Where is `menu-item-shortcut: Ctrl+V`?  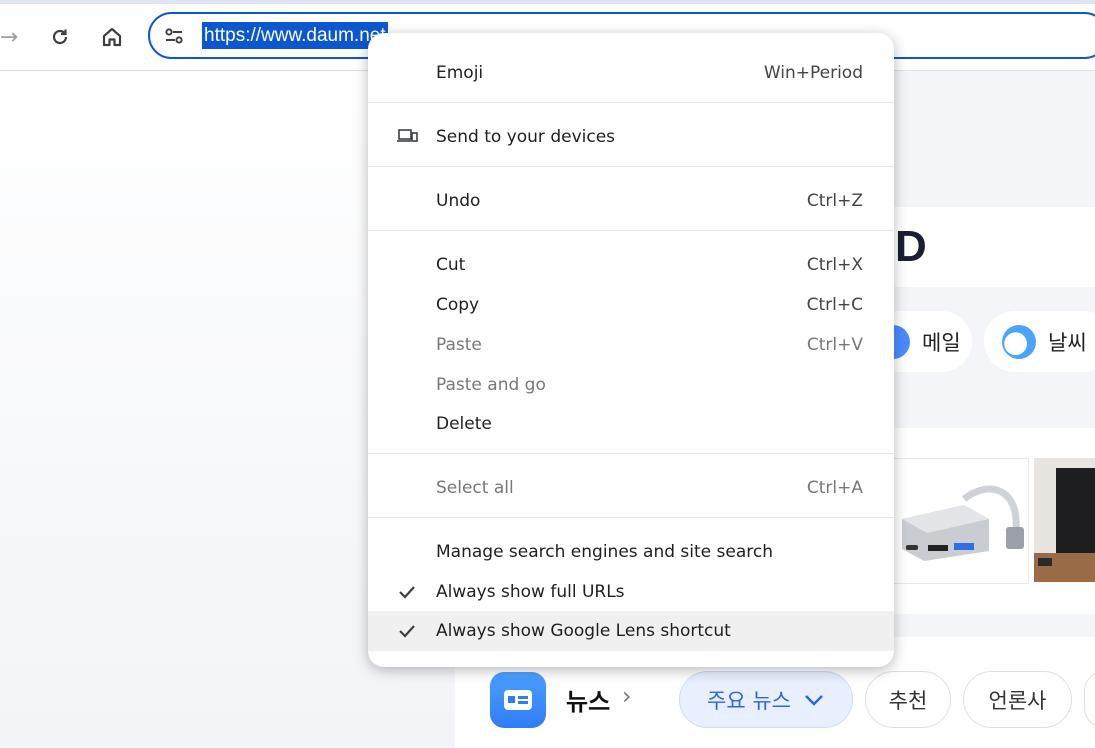
menu-item-shortcut: Ctrl+V is located at coordinates (834, 345).